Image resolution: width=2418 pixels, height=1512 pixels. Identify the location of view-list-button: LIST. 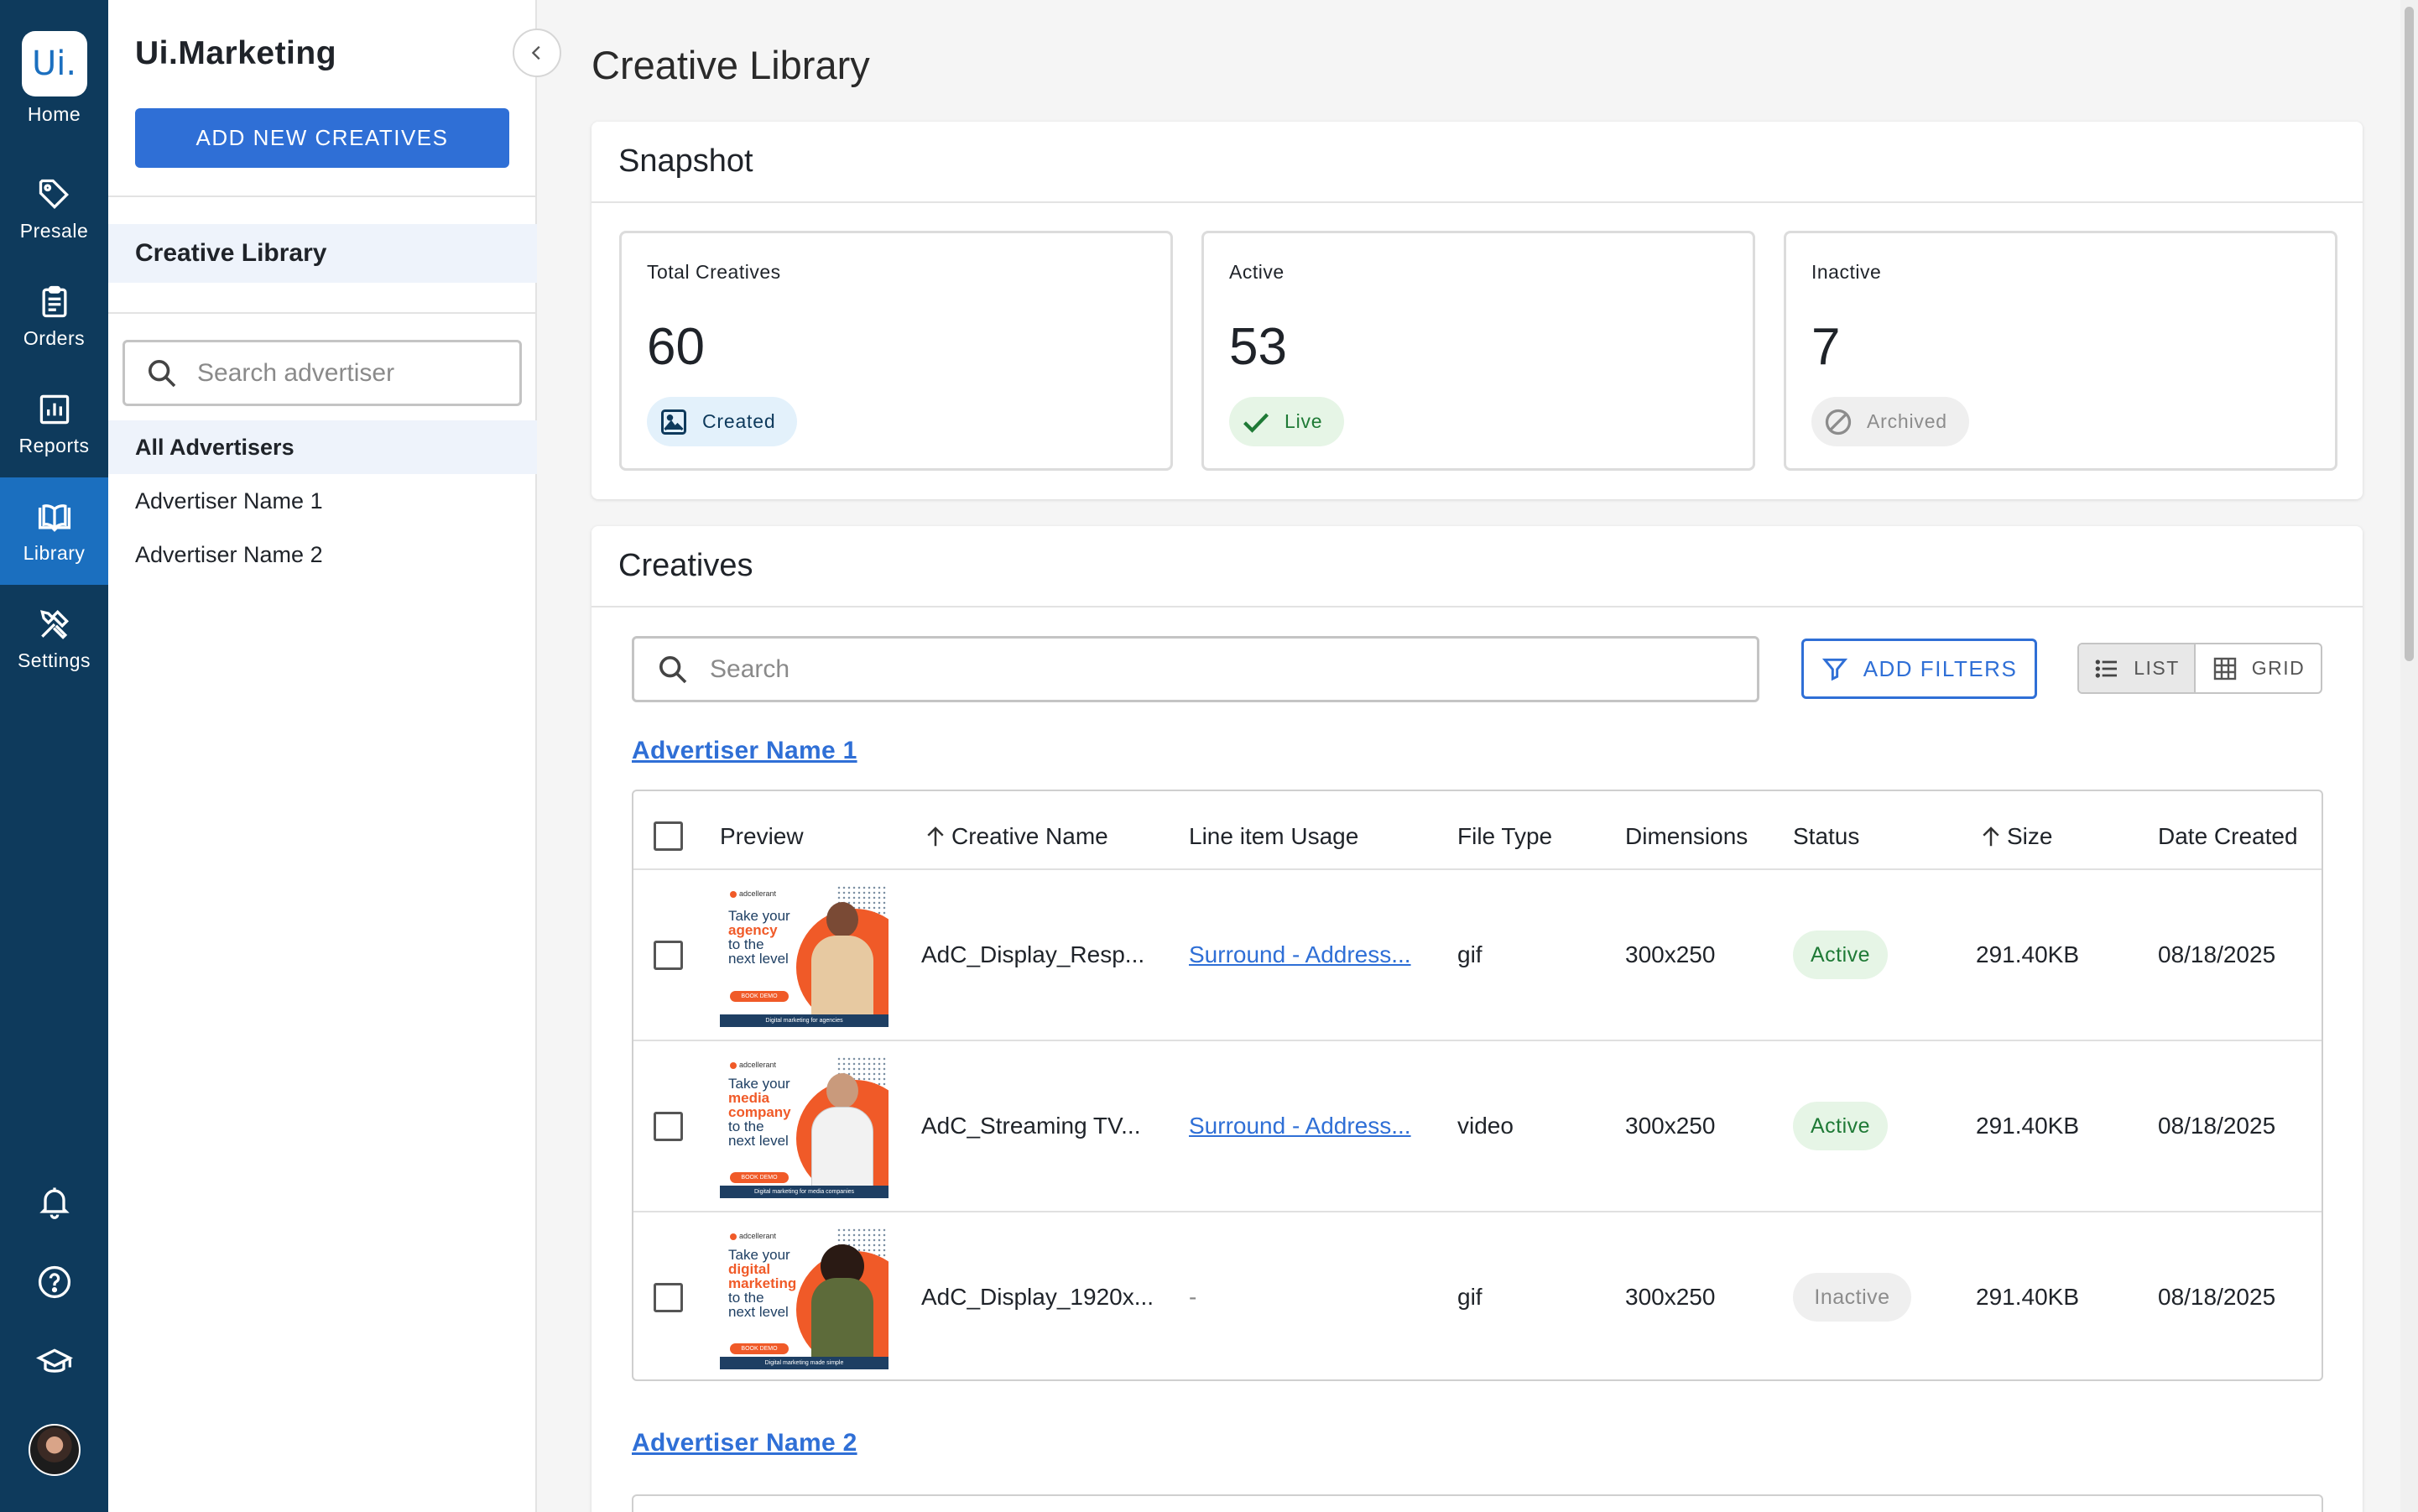
(2138, 668).